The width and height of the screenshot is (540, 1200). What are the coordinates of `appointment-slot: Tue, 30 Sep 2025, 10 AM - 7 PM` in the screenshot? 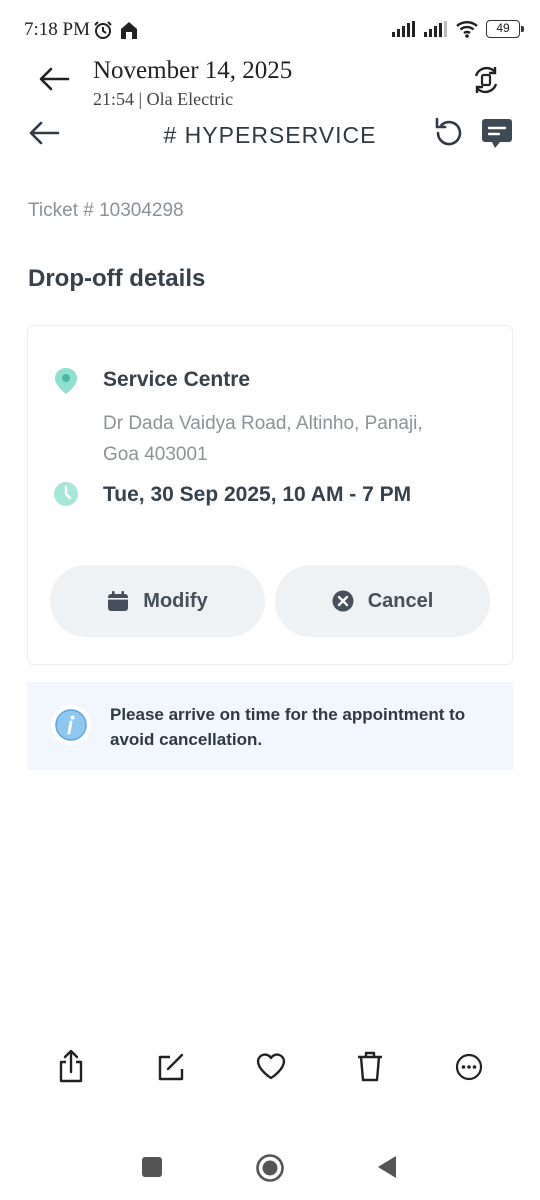 It's located at (257, 494).